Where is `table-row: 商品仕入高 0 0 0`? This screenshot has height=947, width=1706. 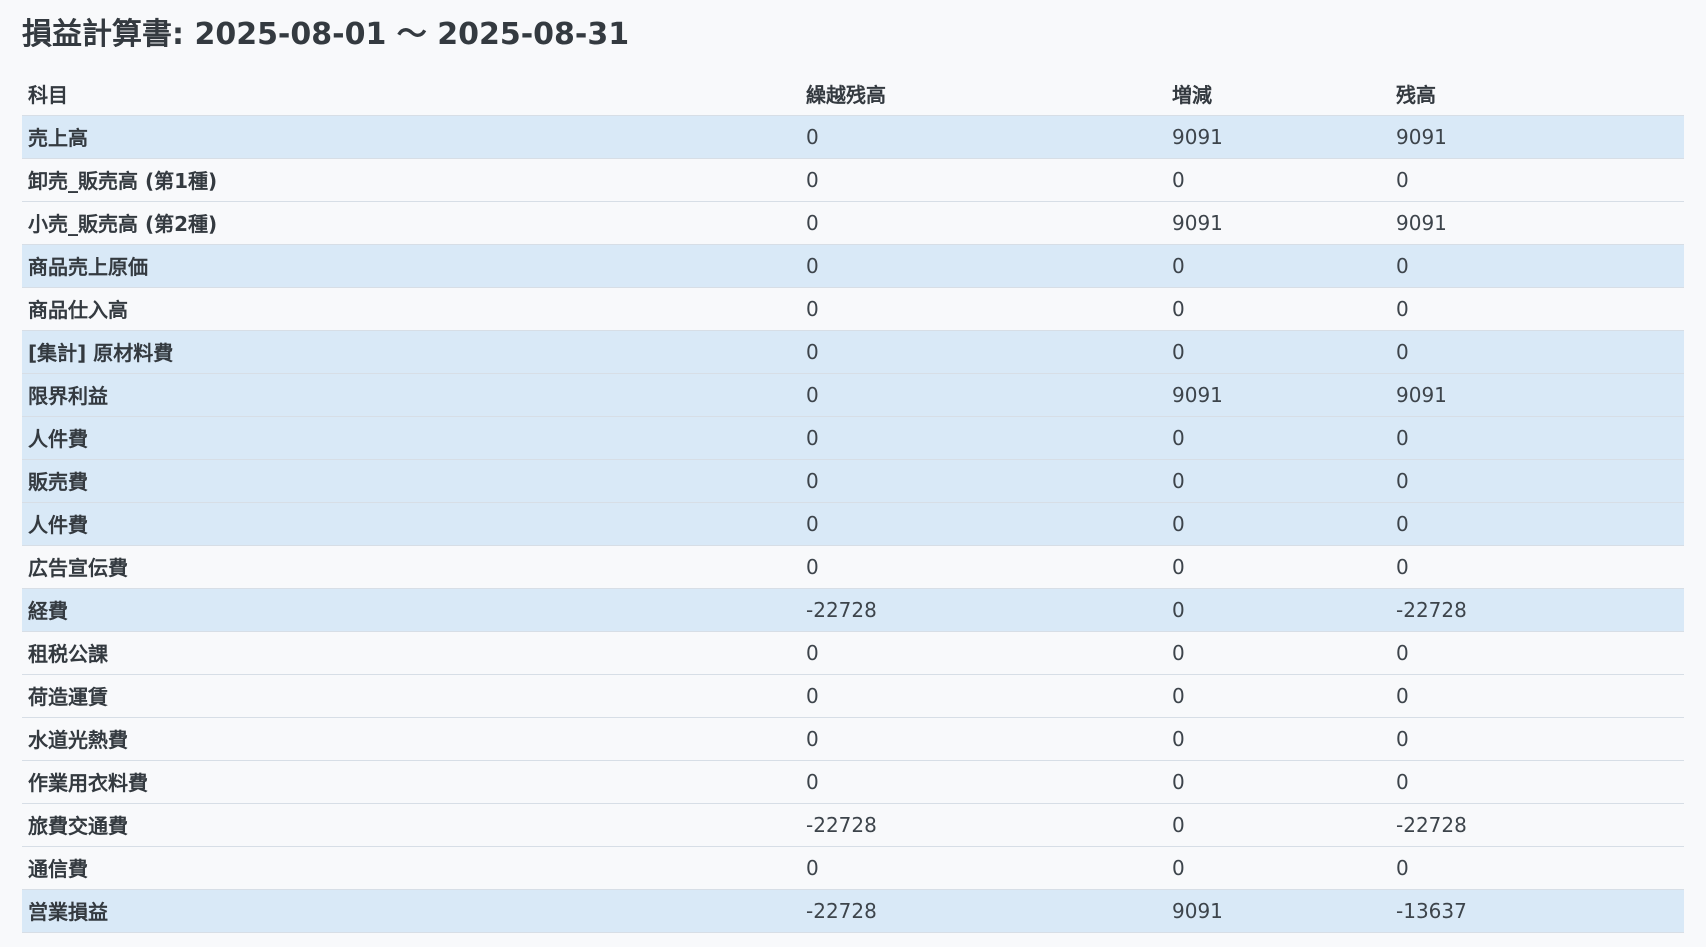
table-row: 商品仕入高 0 0 0 is located at coordinates (853, 308).